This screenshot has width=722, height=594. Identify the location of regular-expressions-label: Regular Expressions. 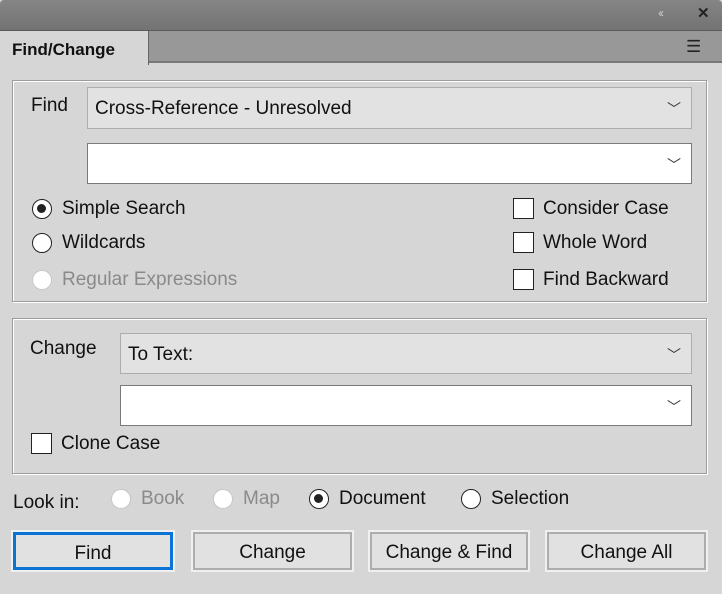
(150, 279).